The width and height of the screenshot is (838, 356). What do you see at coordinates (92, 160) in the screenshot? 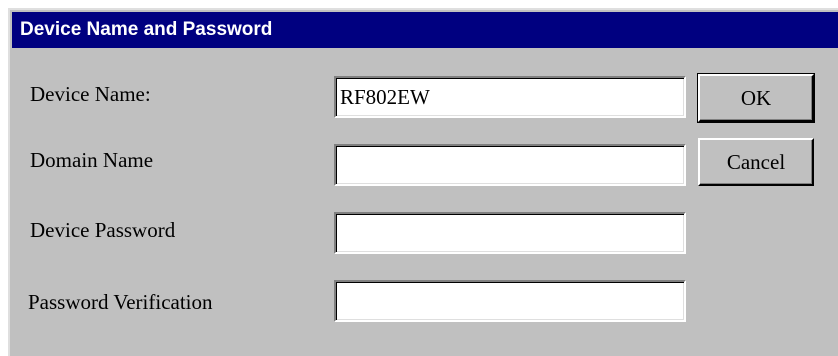
I see `domain-name-label: Domain Name` at bounding box center [92, 160].